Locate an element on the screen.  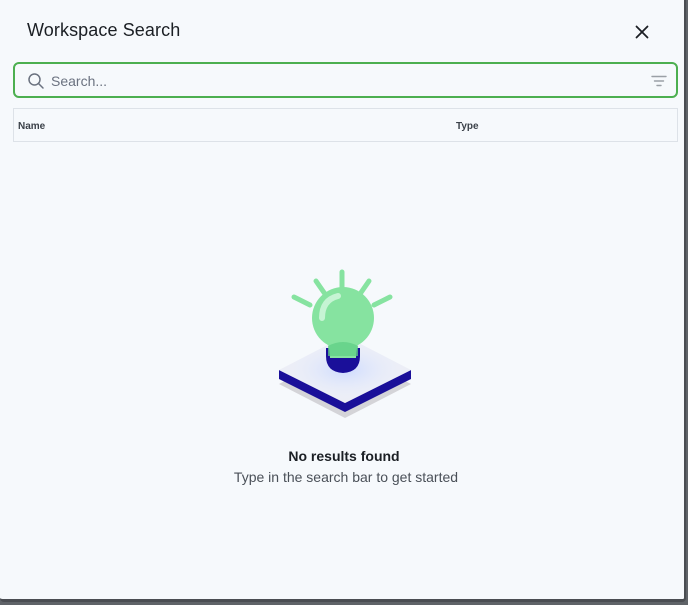
filter-icon is located at coordinates (659, 81).